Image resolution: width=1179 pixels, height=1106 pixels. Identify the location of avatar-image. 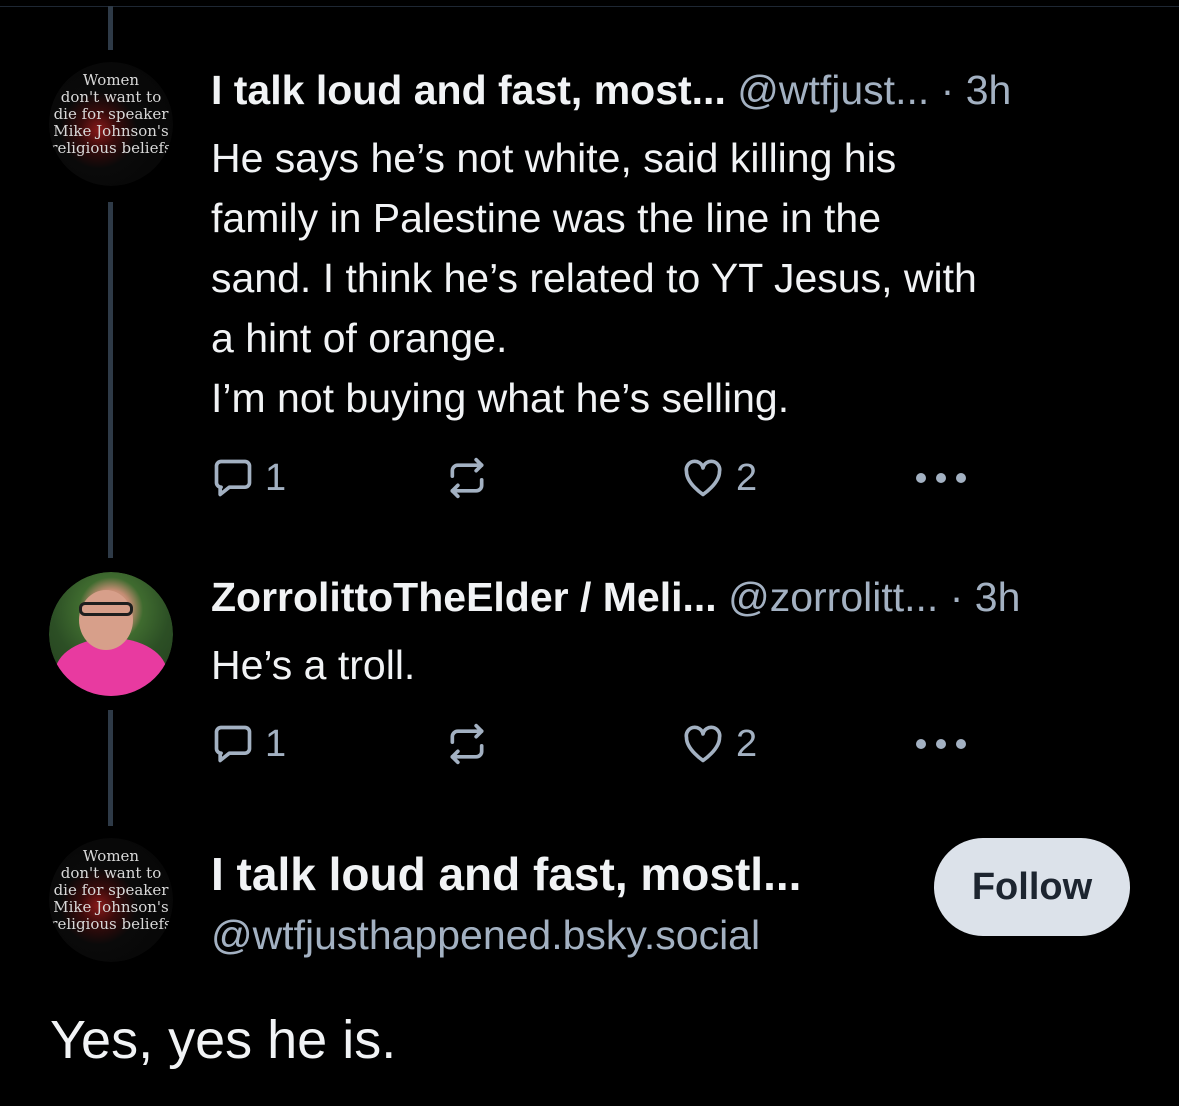
(111, 634).